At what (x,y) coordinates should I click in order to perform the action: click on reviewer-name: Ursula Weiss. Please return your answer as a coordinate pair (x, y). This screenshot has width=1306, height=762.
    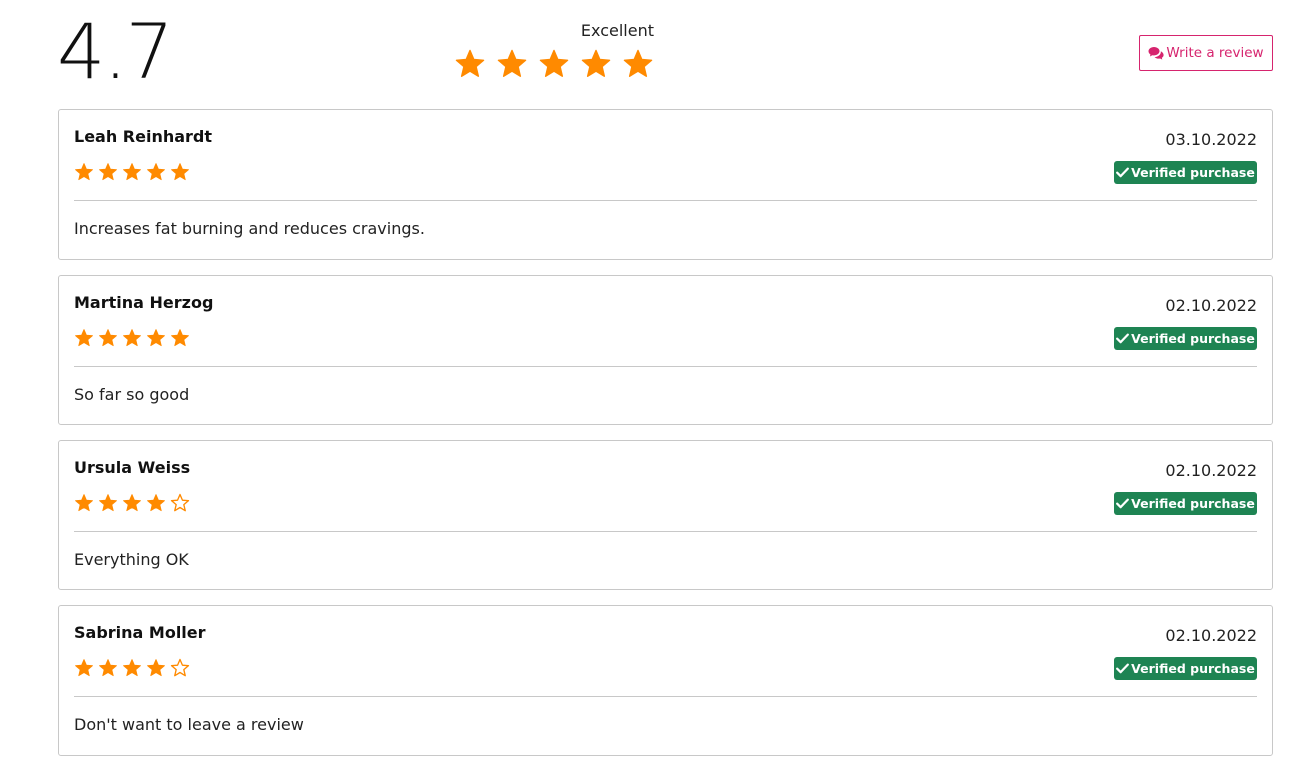
    Looking at the image, I should click on (132, 467).